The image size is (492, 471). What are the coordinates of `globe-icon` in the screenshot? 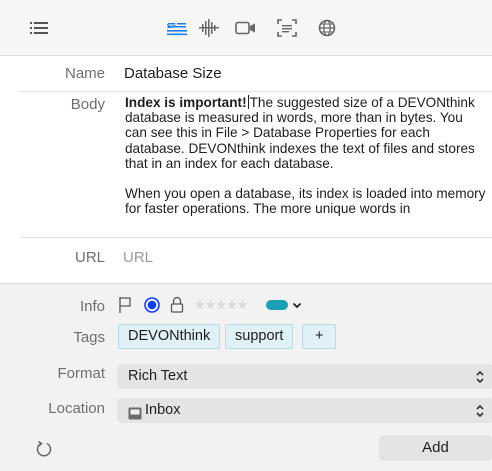 It's located at (327, 28).